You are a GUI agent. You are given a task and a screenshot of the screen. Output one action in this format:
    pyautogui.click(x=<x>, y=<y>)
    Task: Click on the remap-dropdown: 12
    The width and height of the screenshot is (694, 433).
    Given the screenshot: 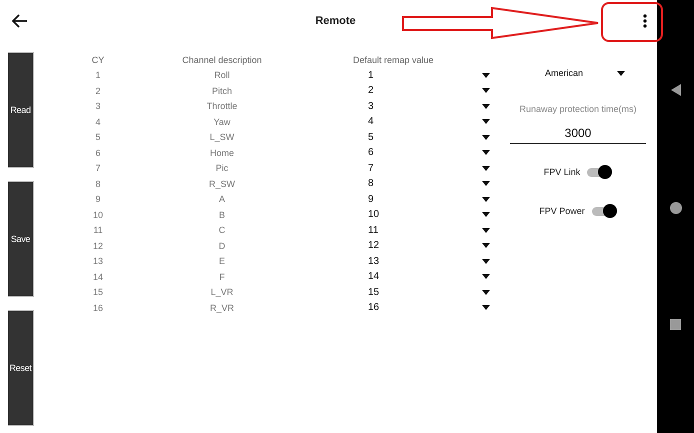 What is the action you would take?
    pyautogui.click(x=403, y=246)
    